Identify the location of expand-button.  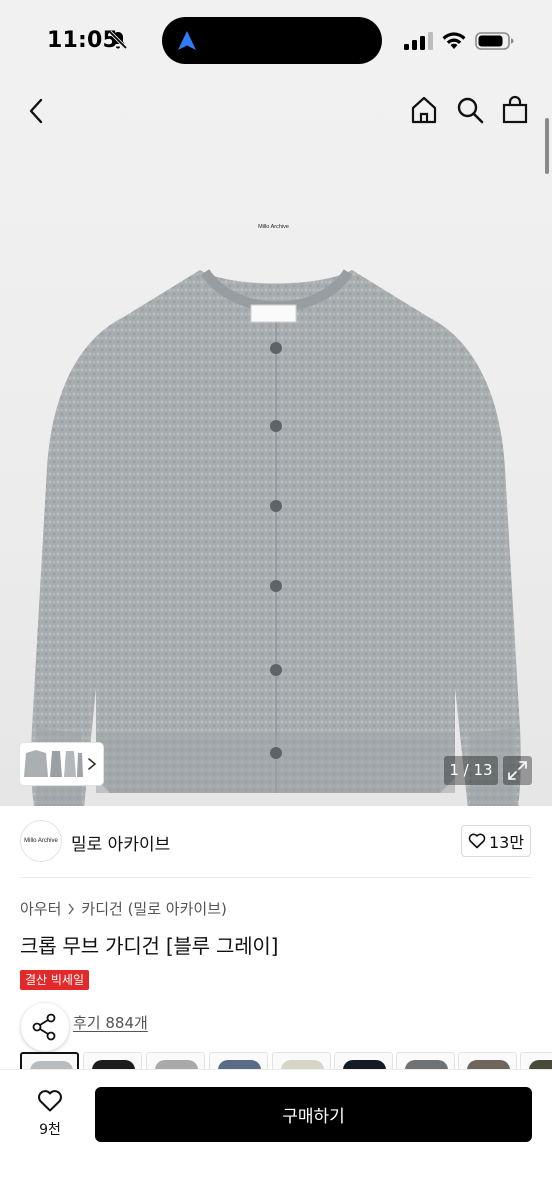
(517, 770).